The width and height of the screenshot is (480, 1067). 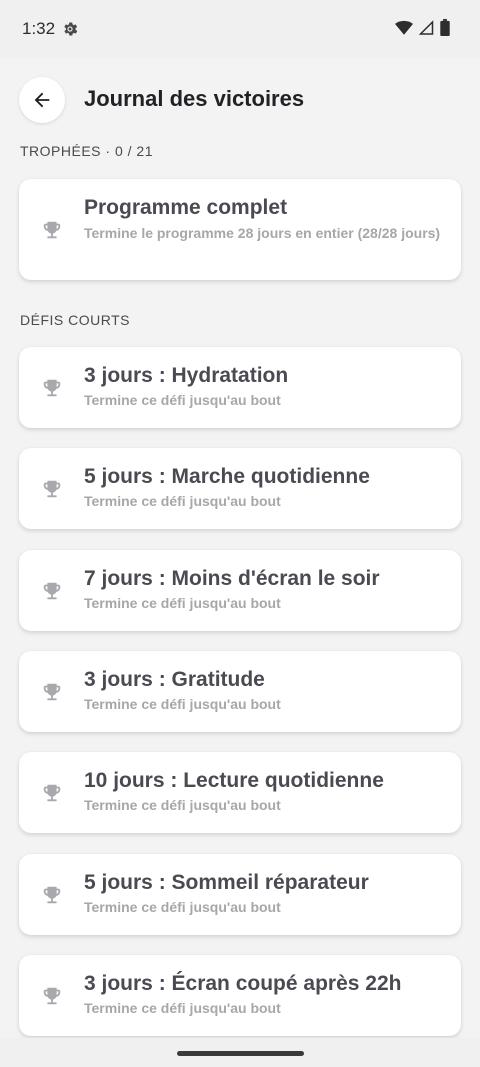 What do you see at coordinates (71, 29) in the screenshot?
I see `settings-gear-icon` at bounding box center [71, 29].